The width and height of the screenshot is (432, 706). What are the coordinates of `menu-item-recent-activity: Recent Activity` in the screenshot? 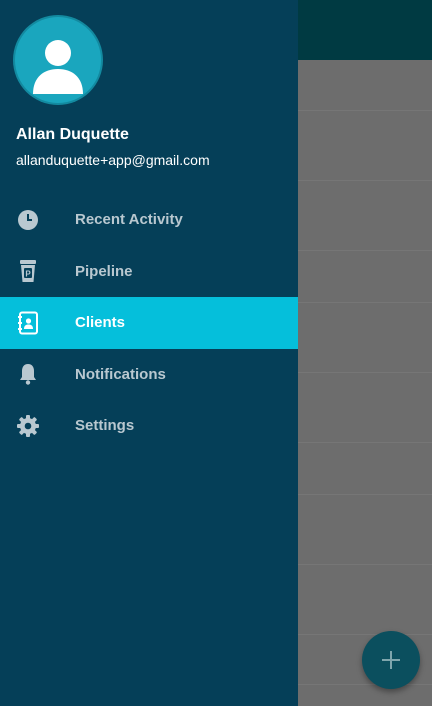 It's located at (149, 220).